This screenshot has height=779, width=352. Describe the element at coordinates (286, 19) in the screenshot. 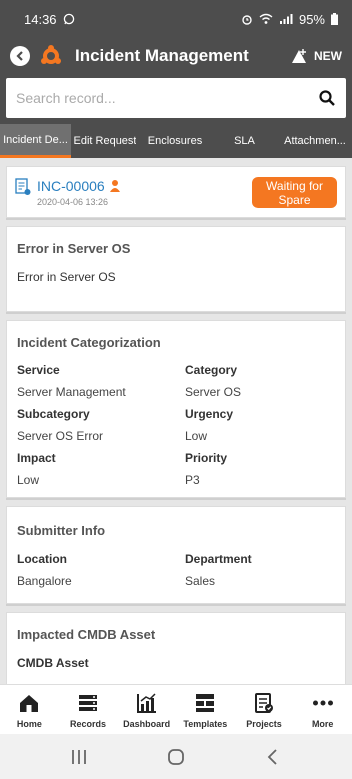

I see `signal-icon` at that location.